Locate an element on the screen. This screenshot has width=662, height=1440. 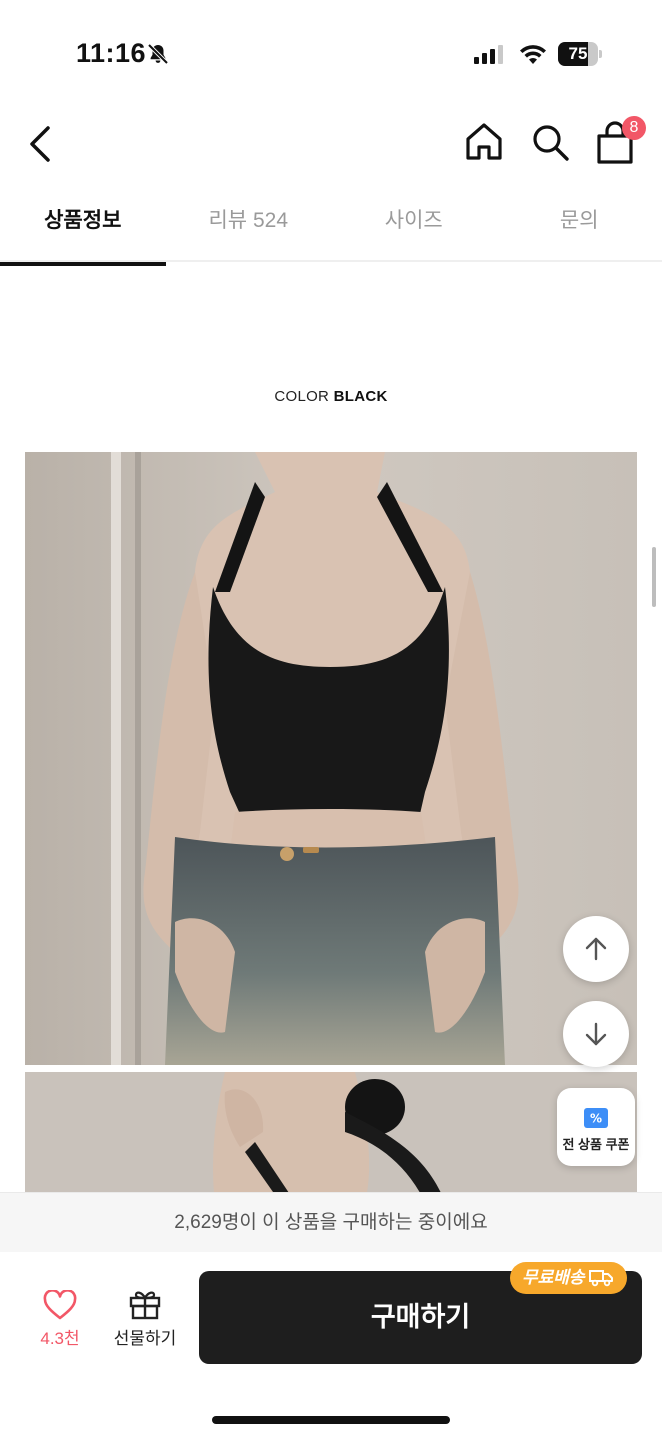
search-button is located at coordinates (550, 142).